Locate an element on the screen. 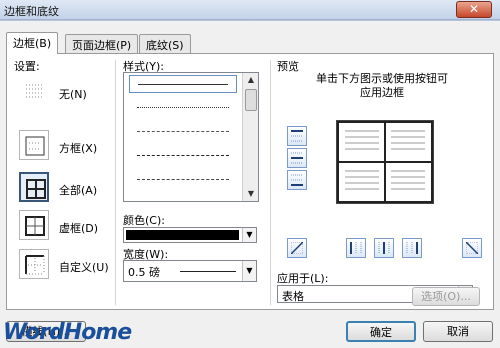 This screenshot has width=500, height=348. preview-hint: 单击下方图示或使用按钮可应用边框 is located at coordinates (382, 85).